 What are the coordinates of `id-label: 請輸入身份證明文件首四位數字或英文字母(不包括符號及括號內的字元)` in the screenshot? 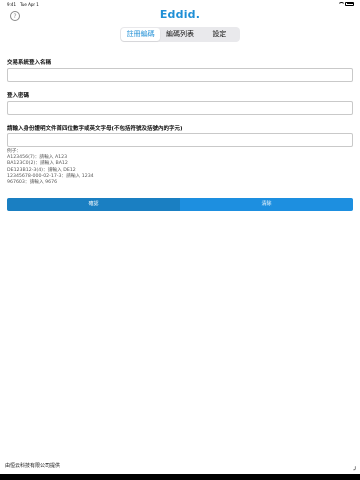 It's located at (95, 129).